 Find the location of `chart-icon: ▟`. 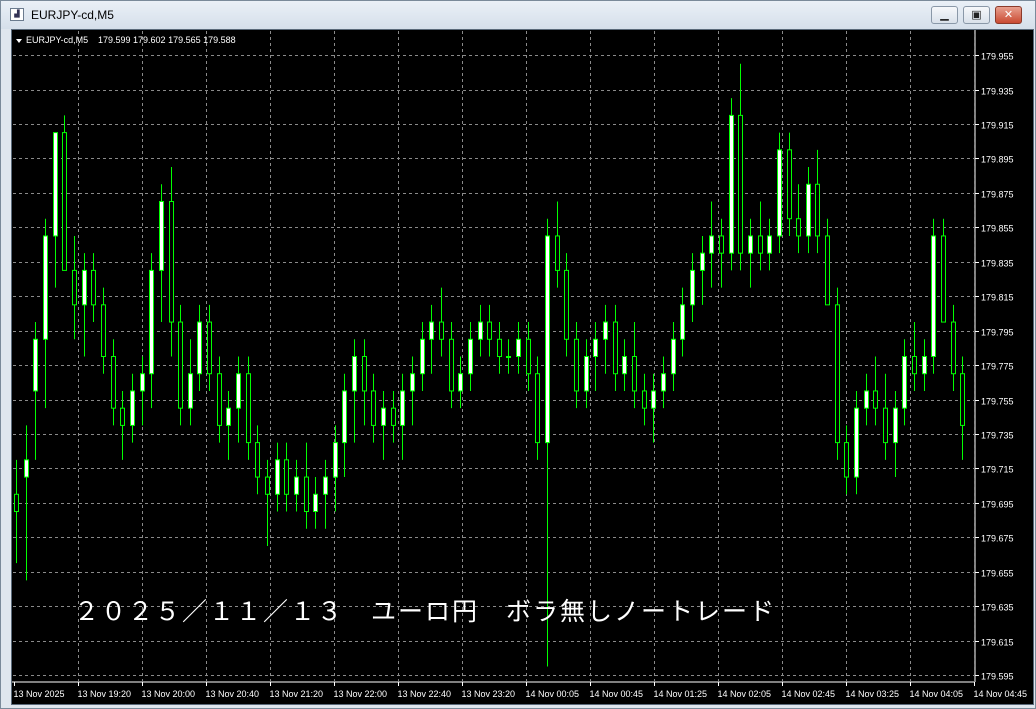

chart-icon: ▟ is located at coordinates (17, 14).